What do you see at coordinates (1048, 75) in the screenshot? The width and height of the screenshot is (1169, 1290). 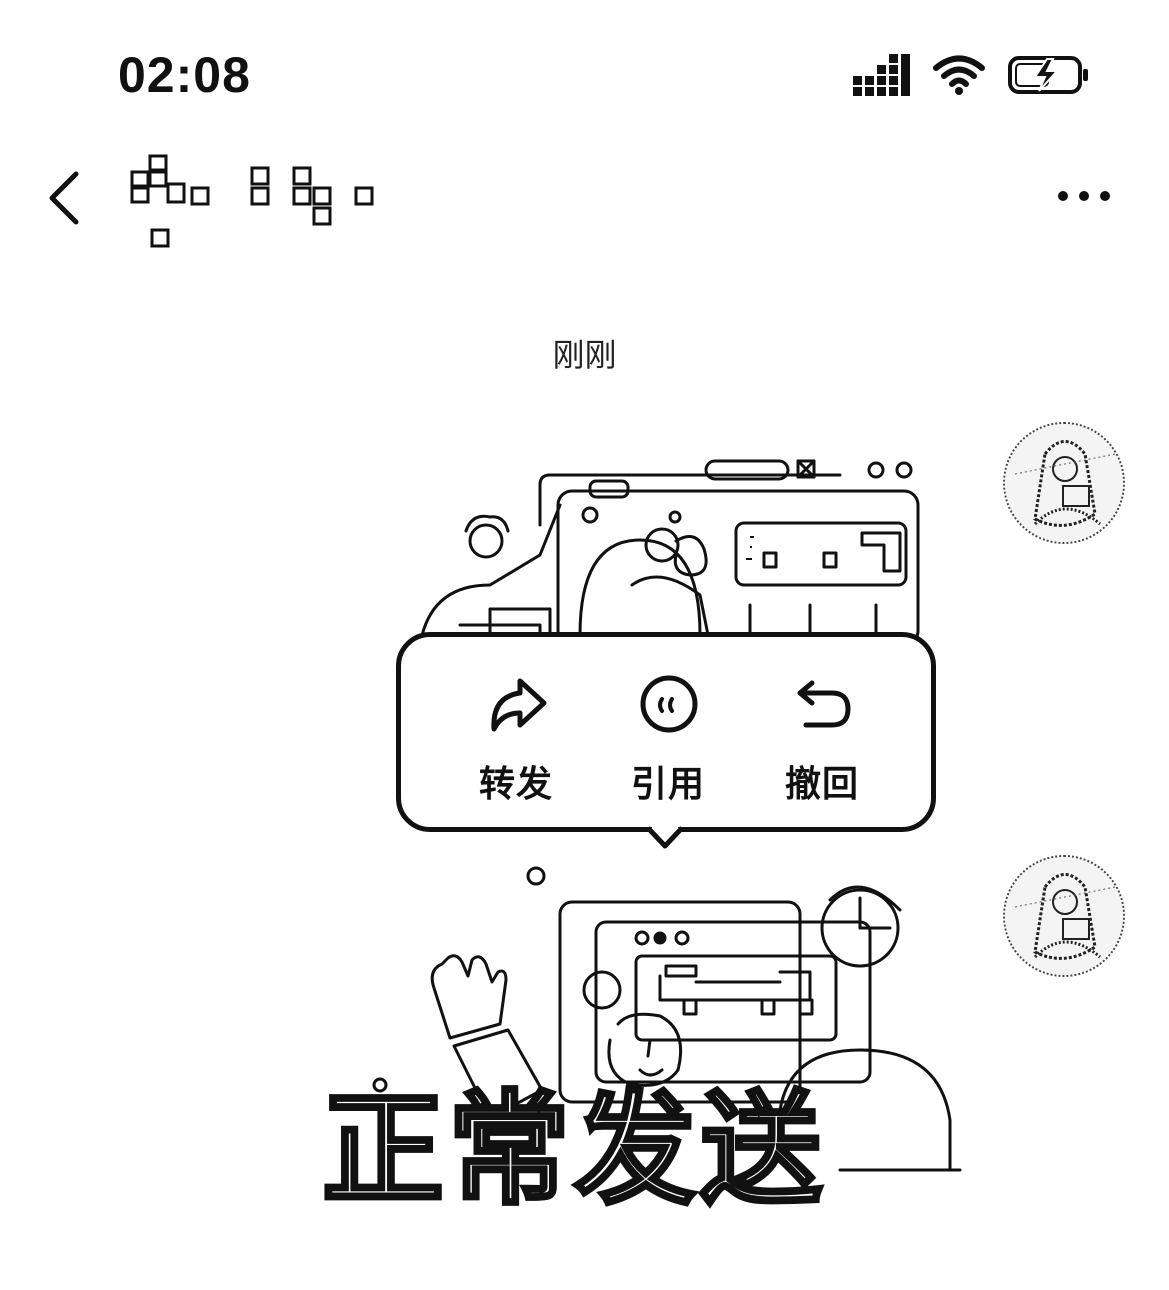 I see `battery-charging-icon` at bounding box center [1048, 75].